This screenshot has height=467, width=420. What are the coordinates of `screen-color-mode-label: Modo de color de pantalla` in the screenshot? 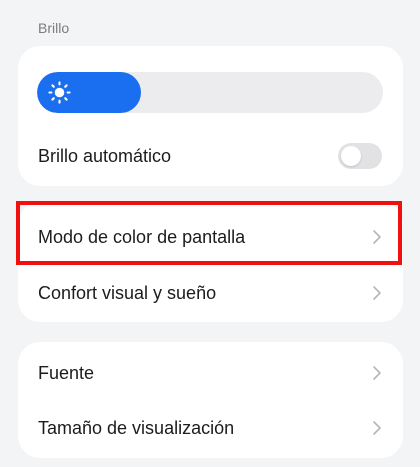 It's located at (142, 236).